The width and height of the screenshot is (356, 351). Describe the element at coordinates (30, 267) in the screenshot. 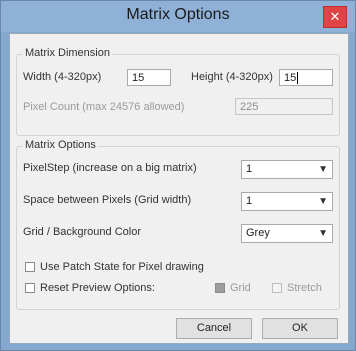

I see `patch-state-checkbox` at that location.